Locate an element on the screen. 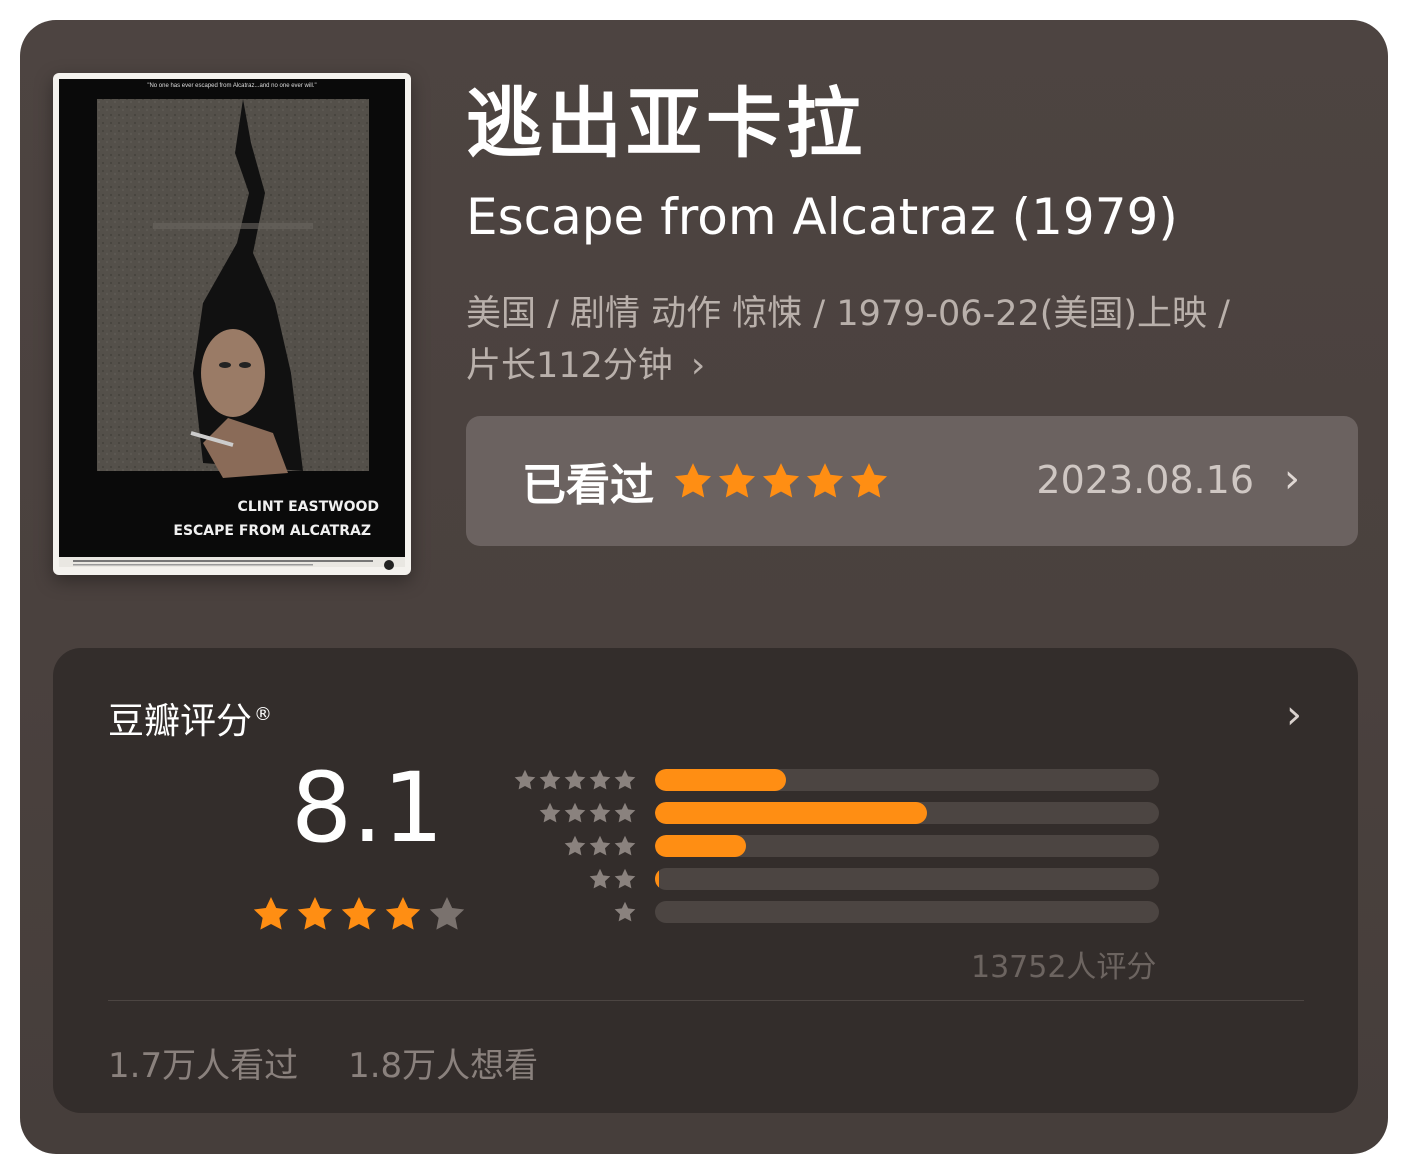 This screenshot has width=1408, height=1174. rating-score-stars is located at coordinates (359, 914).